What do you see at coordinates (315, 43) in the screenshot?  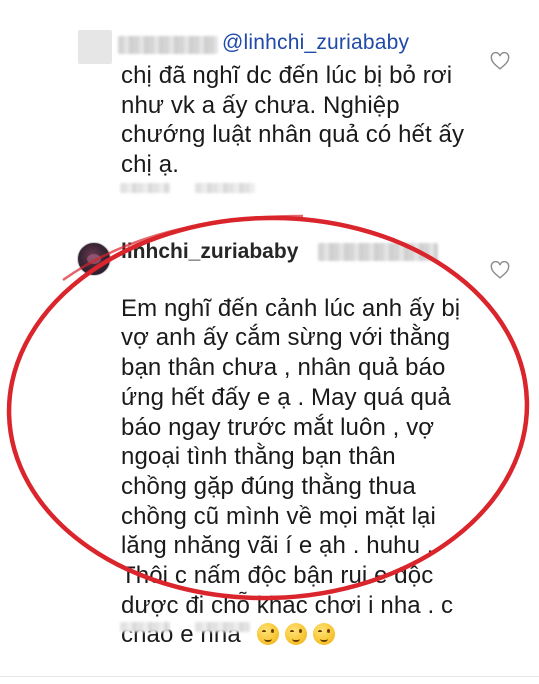 I see `mention-link: @linhchi_zuriababy` at bounding box center [315, 43].